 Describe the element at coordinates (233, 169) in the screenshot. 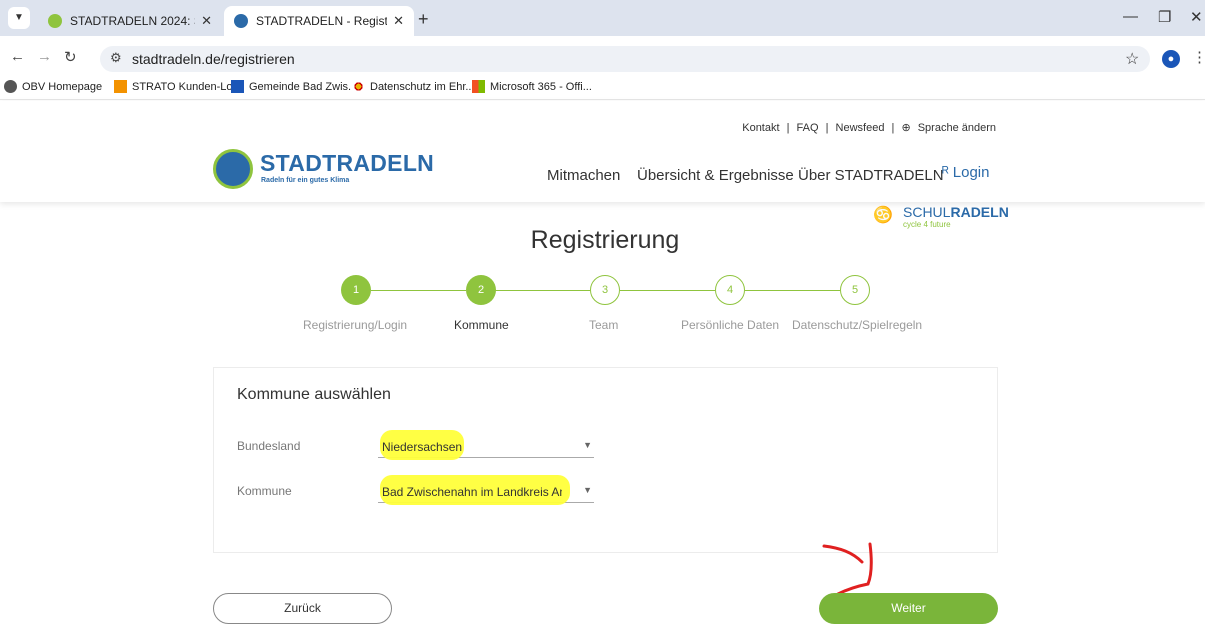

I see `stadtradeln-logo-icon` at that location.